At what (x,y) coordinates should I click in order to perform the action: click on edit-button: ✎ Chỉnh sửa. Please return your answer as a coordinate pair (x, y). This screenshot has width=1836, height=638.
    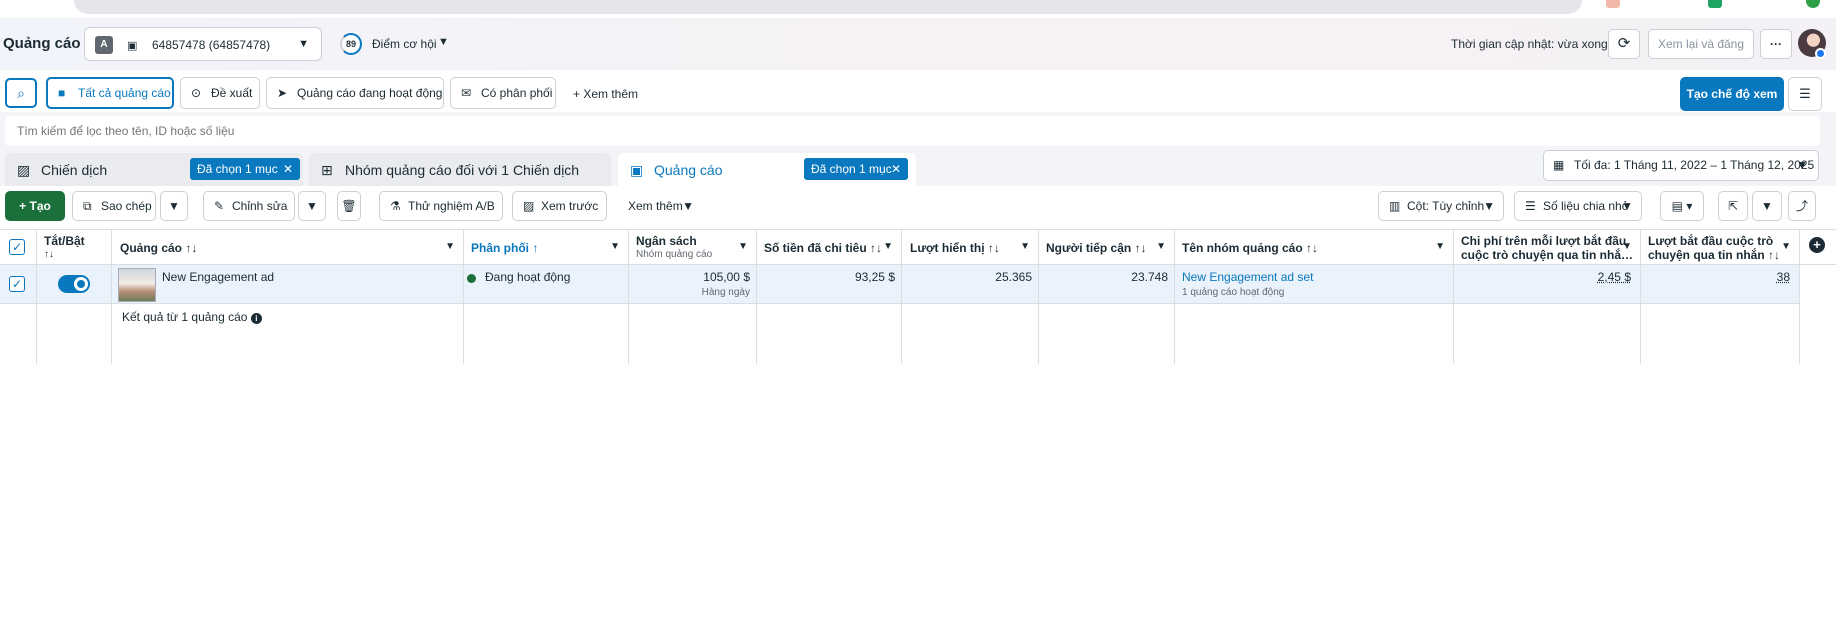
    Looking at the image, I should click on (249, 206).